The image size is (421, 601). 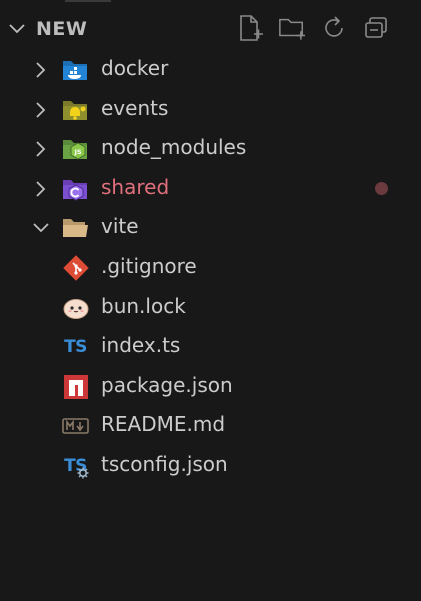 I want to click on tree-item-package-json: package.json, so click(x=210, y=387).